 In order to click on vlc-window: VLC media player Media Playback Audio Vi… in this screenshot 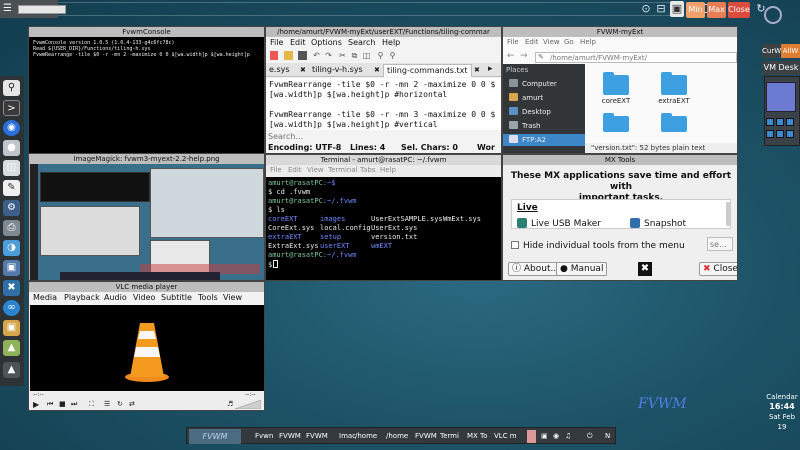, I will do `click(146, 346)`.